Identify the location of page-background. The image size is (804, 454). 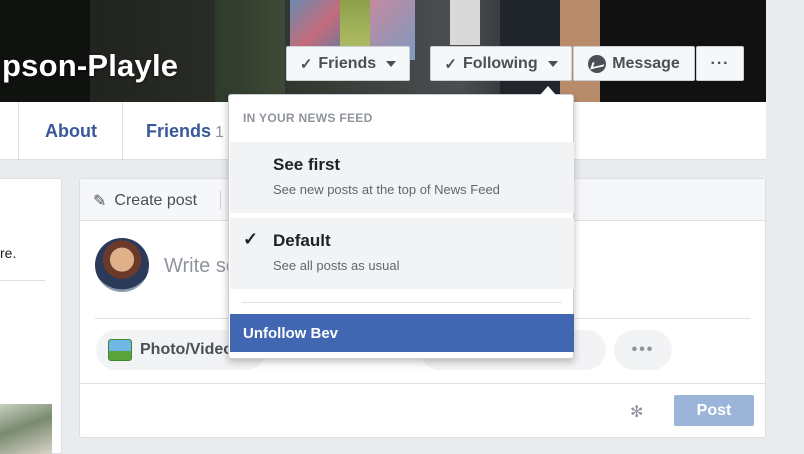
(785, 227).